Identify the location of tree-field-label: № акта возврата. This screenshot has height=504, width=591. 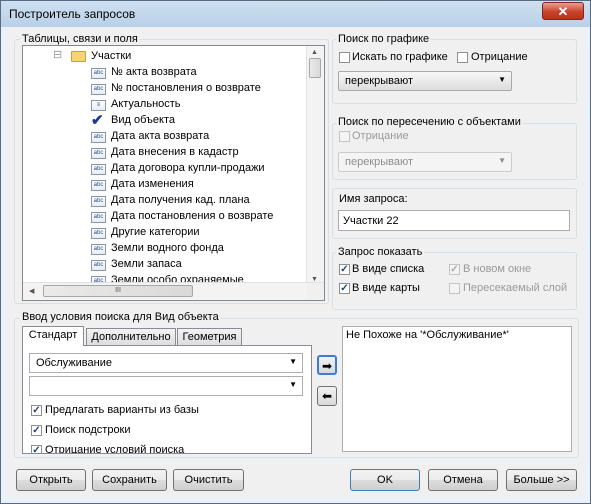
(154, 72).